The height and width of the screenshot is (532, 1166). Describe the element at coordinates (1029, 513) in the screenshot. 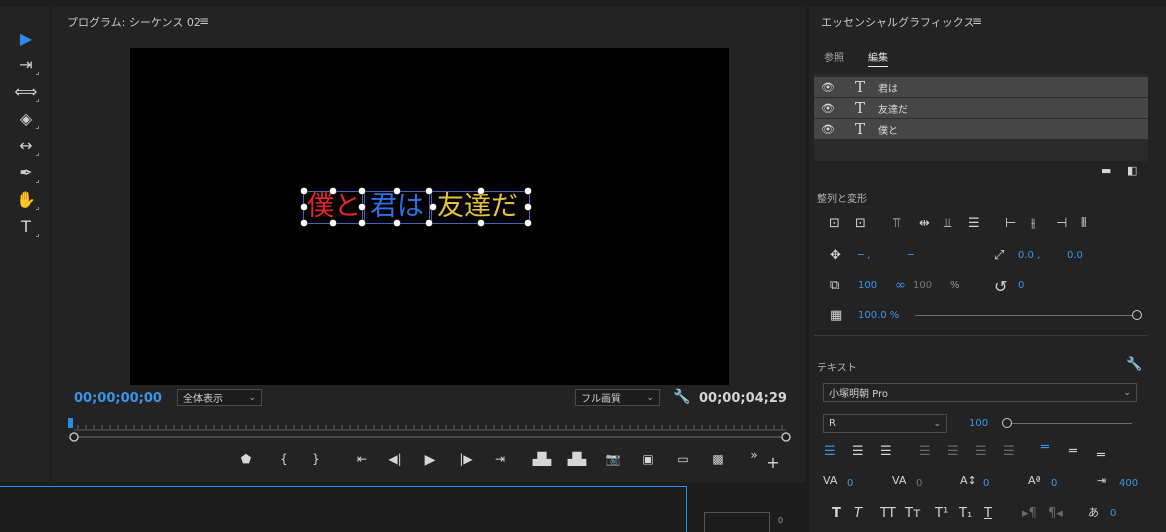

I see `ltr-icon: ▸¶` at that location.